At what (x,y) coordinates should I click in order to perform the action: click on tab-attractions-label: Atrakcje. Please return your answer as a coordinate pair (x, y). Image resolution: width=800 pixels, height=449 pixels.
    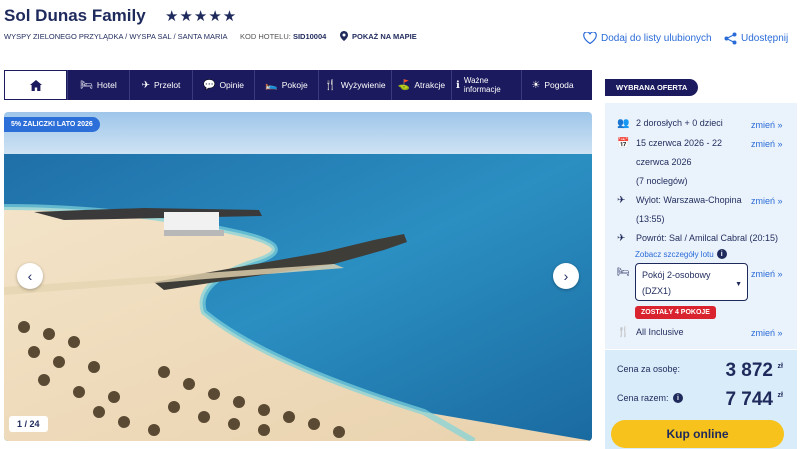
    Looking at the image, I should click on (430, 85).